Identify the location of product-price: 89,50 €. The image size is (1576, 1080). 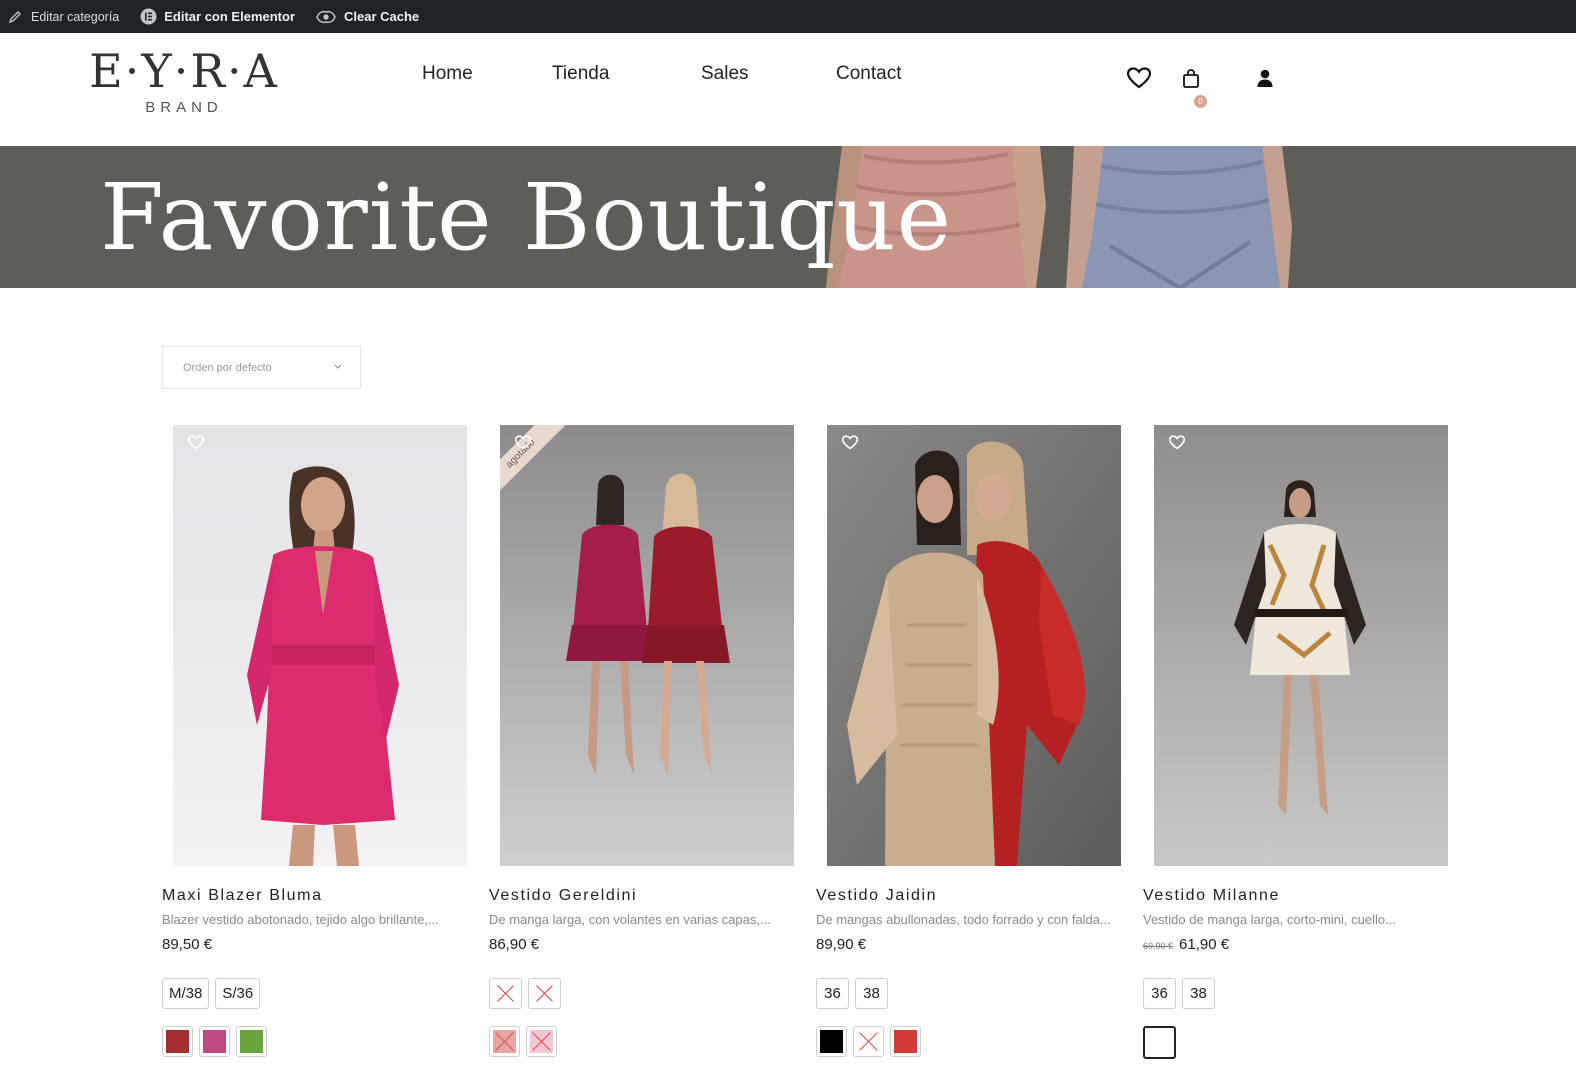
(187, 944).